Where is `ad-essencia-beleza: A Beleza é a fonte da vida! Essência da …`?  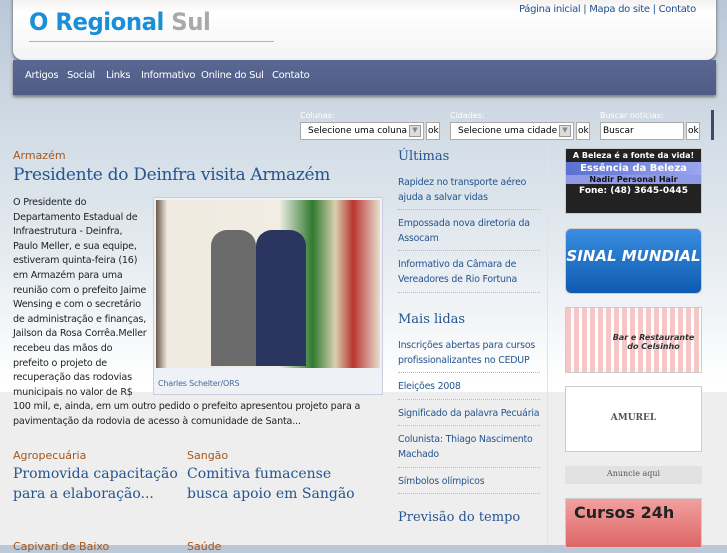
ad-essencia-beleza: A Beleza é a fonte da vida! Essência da … is located at coordinates (633, 181).